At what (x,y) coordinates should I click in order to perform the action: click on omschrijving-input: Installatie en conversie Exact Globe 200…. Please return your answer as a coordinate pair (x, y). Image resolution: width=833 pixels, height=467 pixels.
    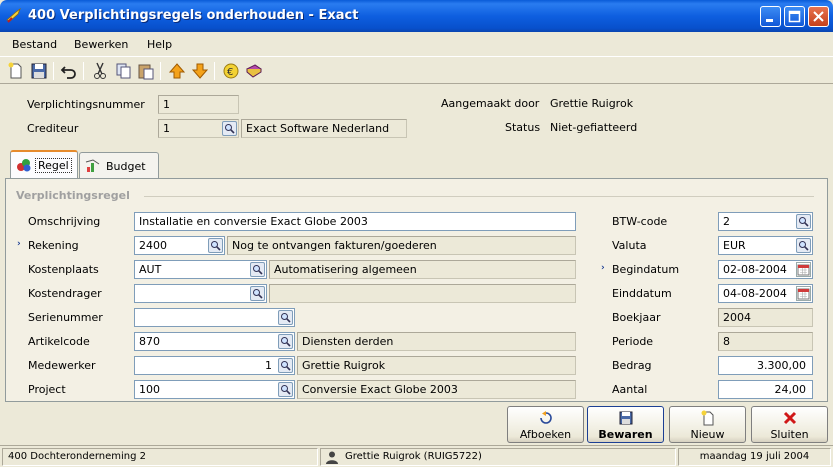
    Looking at the image, I should click on (355, 221).